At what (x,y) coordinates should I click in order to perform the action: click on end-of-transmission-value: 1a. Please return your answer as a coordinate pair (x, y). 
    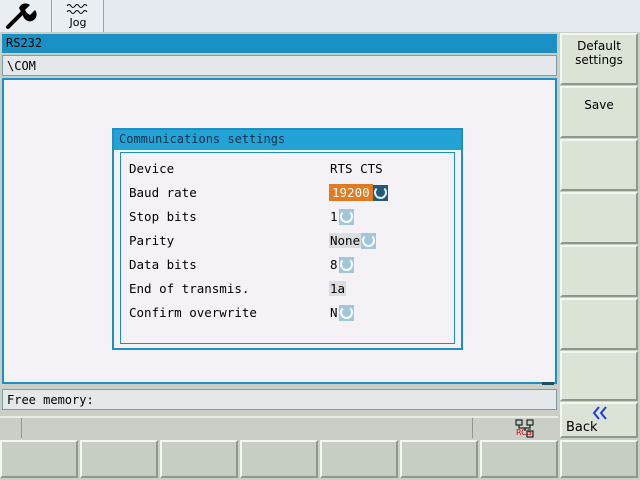
    Looking at the image, I should click on (338, 288).